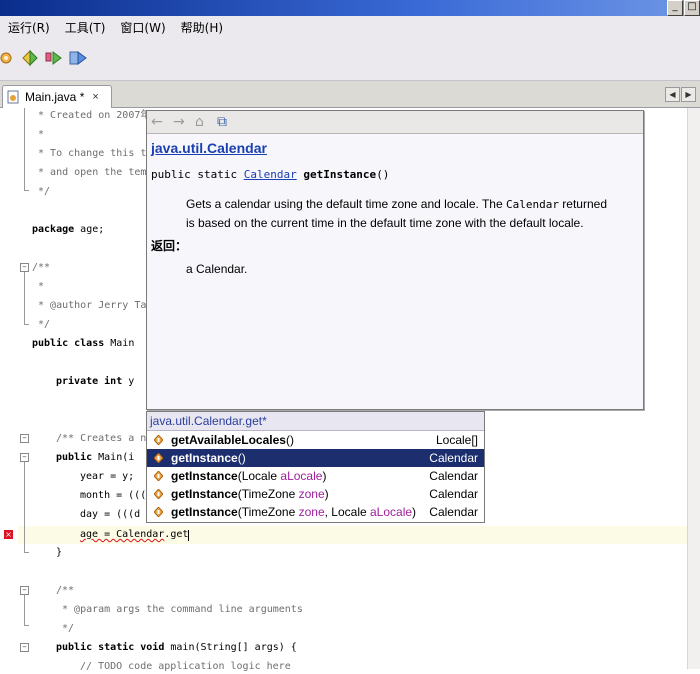 Image resolution: width=700 pixels, height=674 pixels. I want to click on code-line: * @param args the command line arguments, so click(179, 609).